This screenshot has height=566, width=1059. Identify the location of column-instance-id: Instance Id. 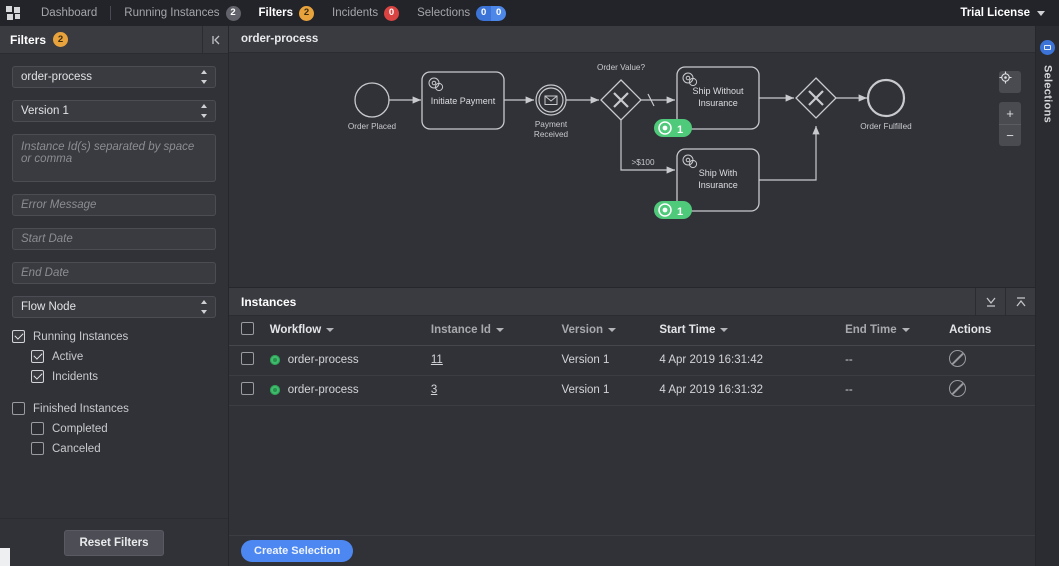
(490, 331).